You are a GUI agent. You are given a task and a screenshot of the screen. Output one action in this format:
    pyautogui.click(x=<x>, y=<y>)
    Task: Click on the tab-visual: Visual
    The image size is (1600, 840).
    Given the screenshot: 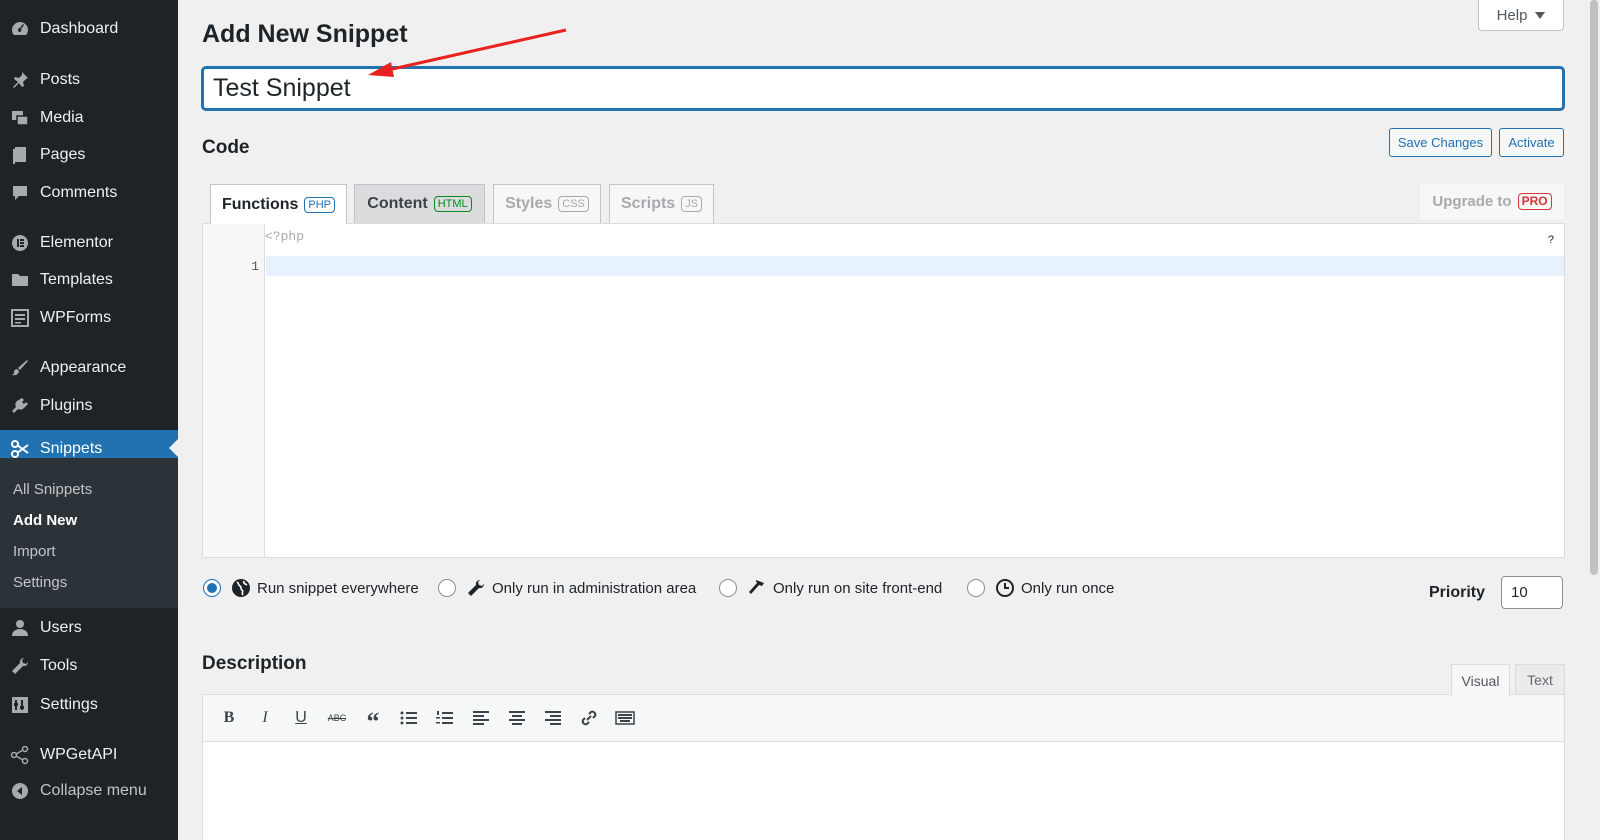 What is the action you would take?
    pyautogui.click(x=1480, y=680)
    